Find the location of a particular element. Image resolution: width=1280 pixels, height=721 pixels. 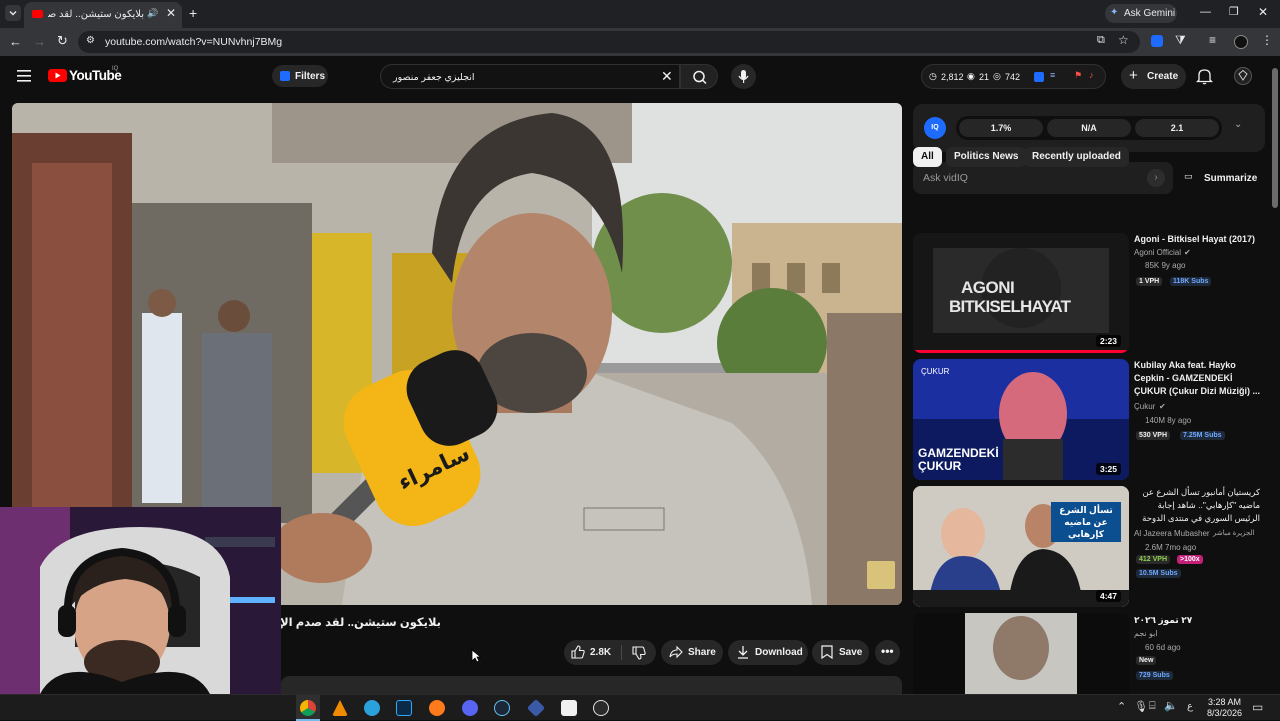

reading-list-icon: ≡ is located at coordinates (1212, 40).